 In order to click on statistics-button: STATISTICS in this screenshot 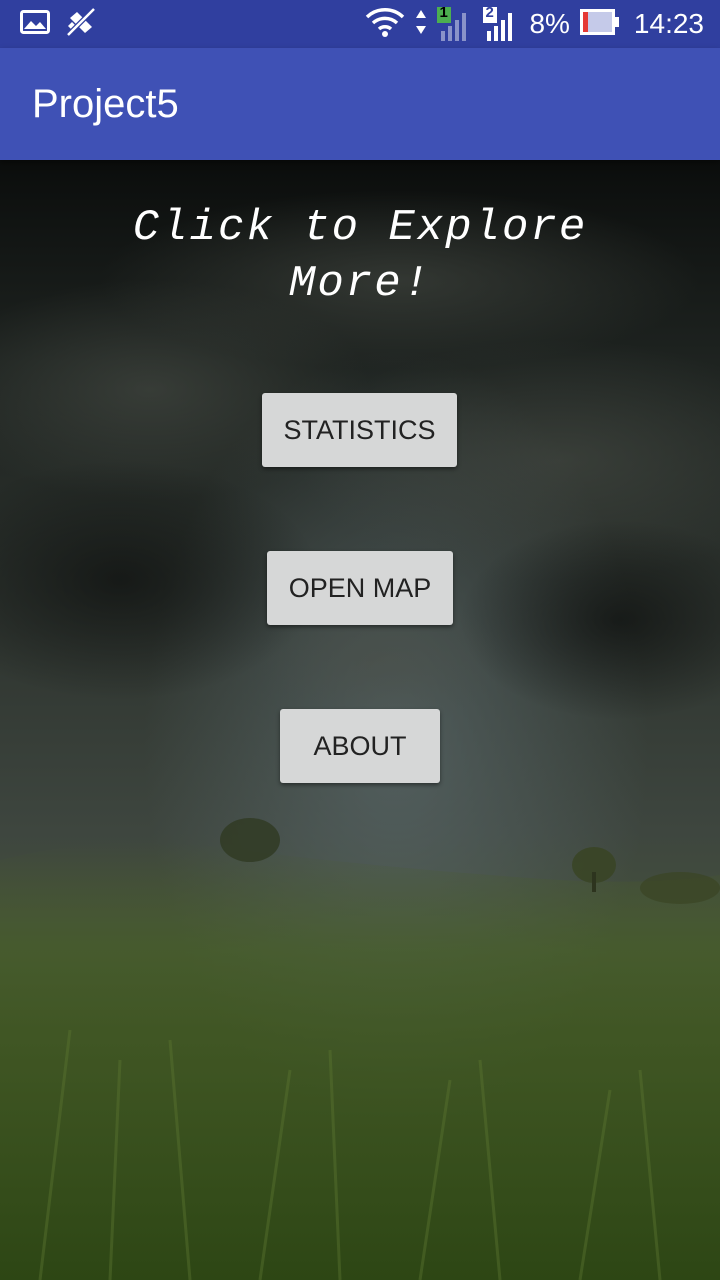, I will do `click(359, 430)`.